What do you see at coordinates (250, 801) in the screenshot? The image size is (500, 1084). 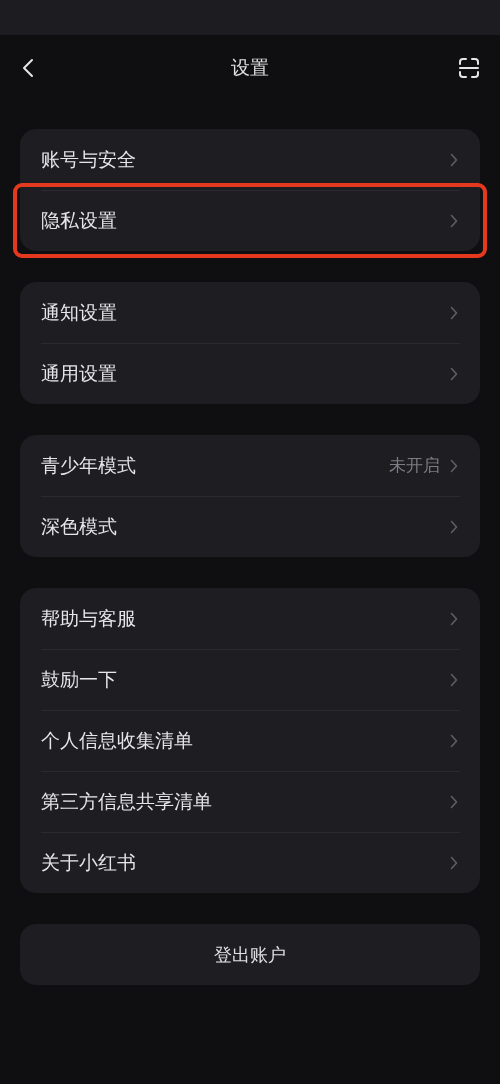 I see `settings-row: 第三方信息共享清单` at bounding box center [250, 801].